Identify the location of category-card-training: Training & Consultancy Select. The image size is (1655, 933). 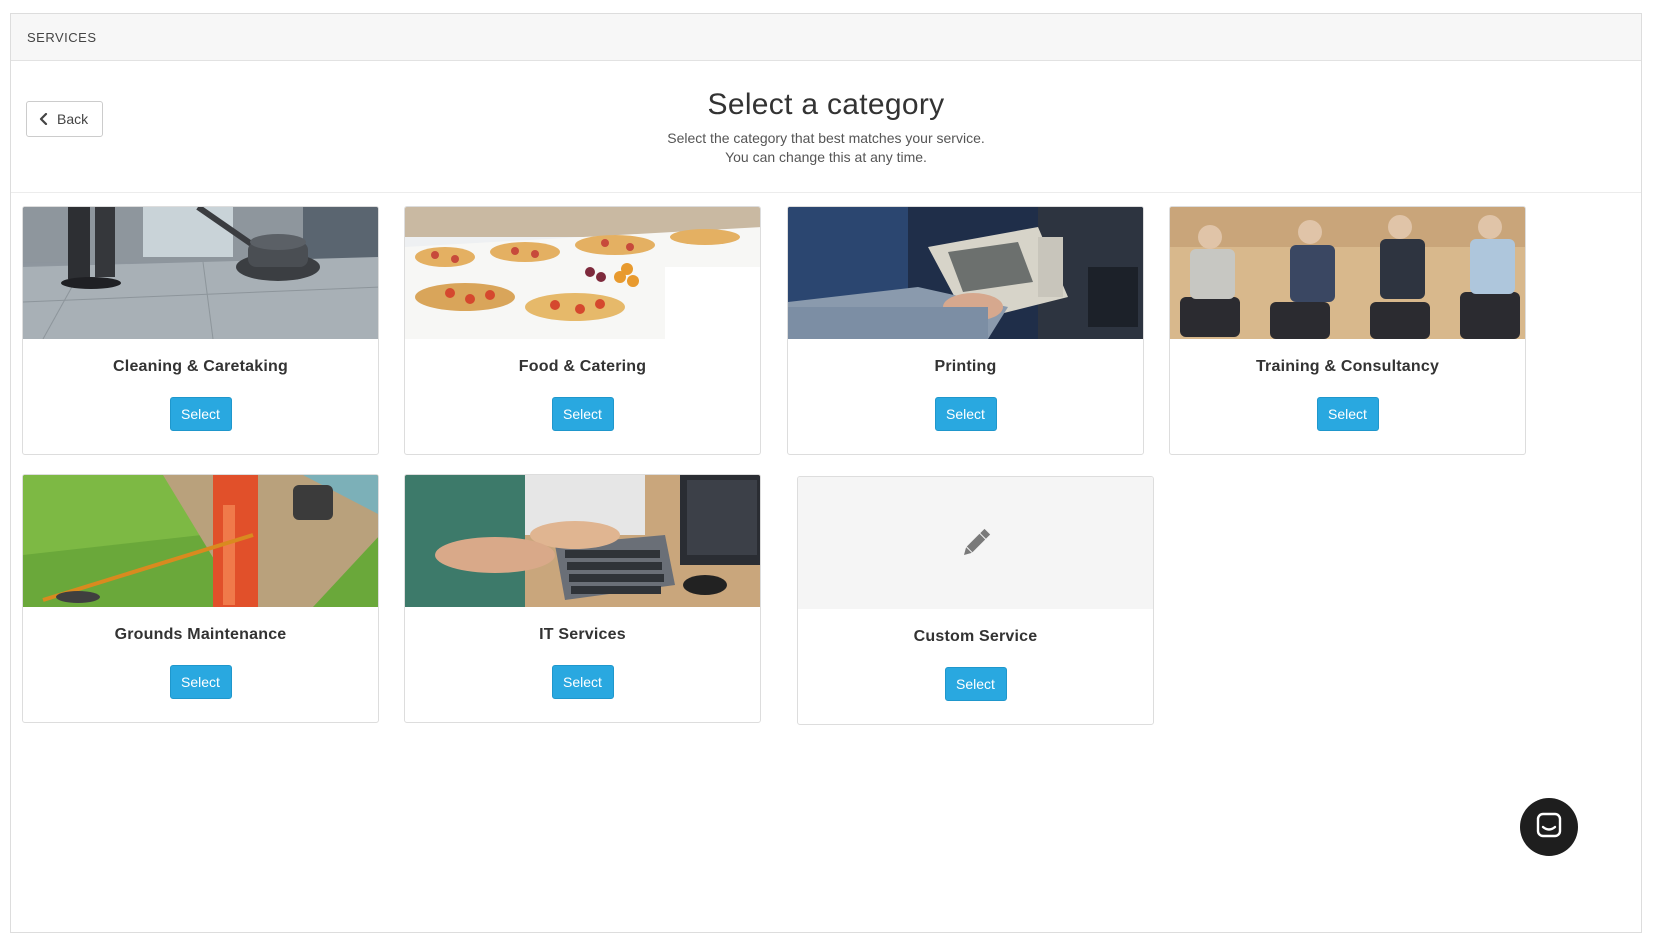
(1347, 330).